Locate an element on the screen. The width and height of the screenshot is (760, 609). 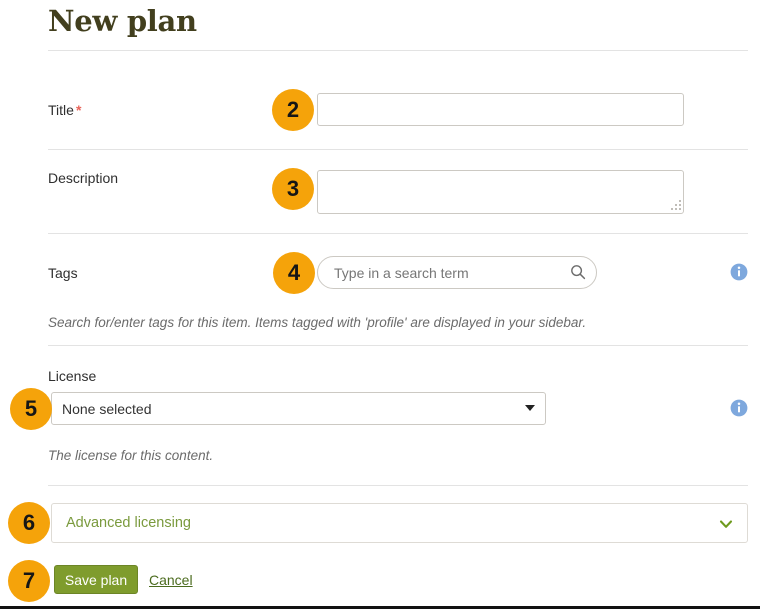
description-textarea is located at coordinates (500, 192).